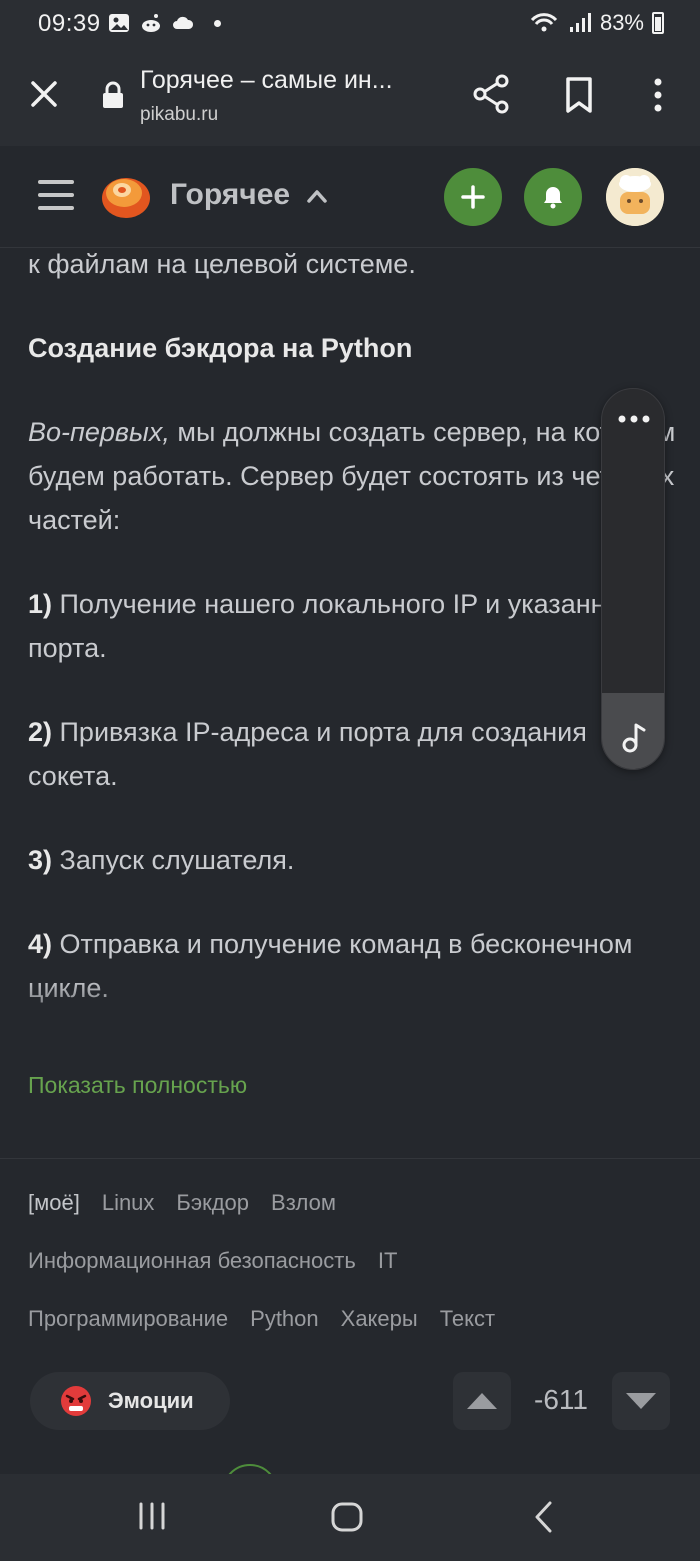  Describe the element at coordinates (179, 115) in the screenshot. I see `page-url: pikabu.ru` at that location.